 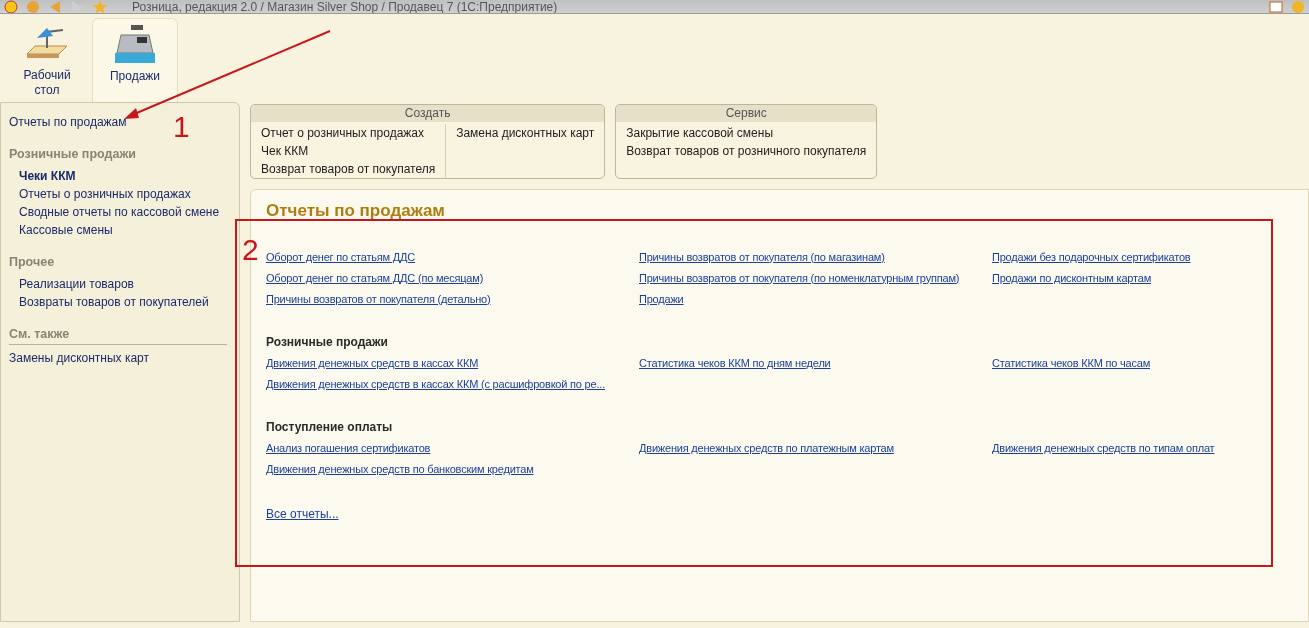 What do you see at coordinates (400, 469) in the screenshot?
I see `report-link: Движения денежных средств по банковским кредитам` at bounding box center [400, 469].